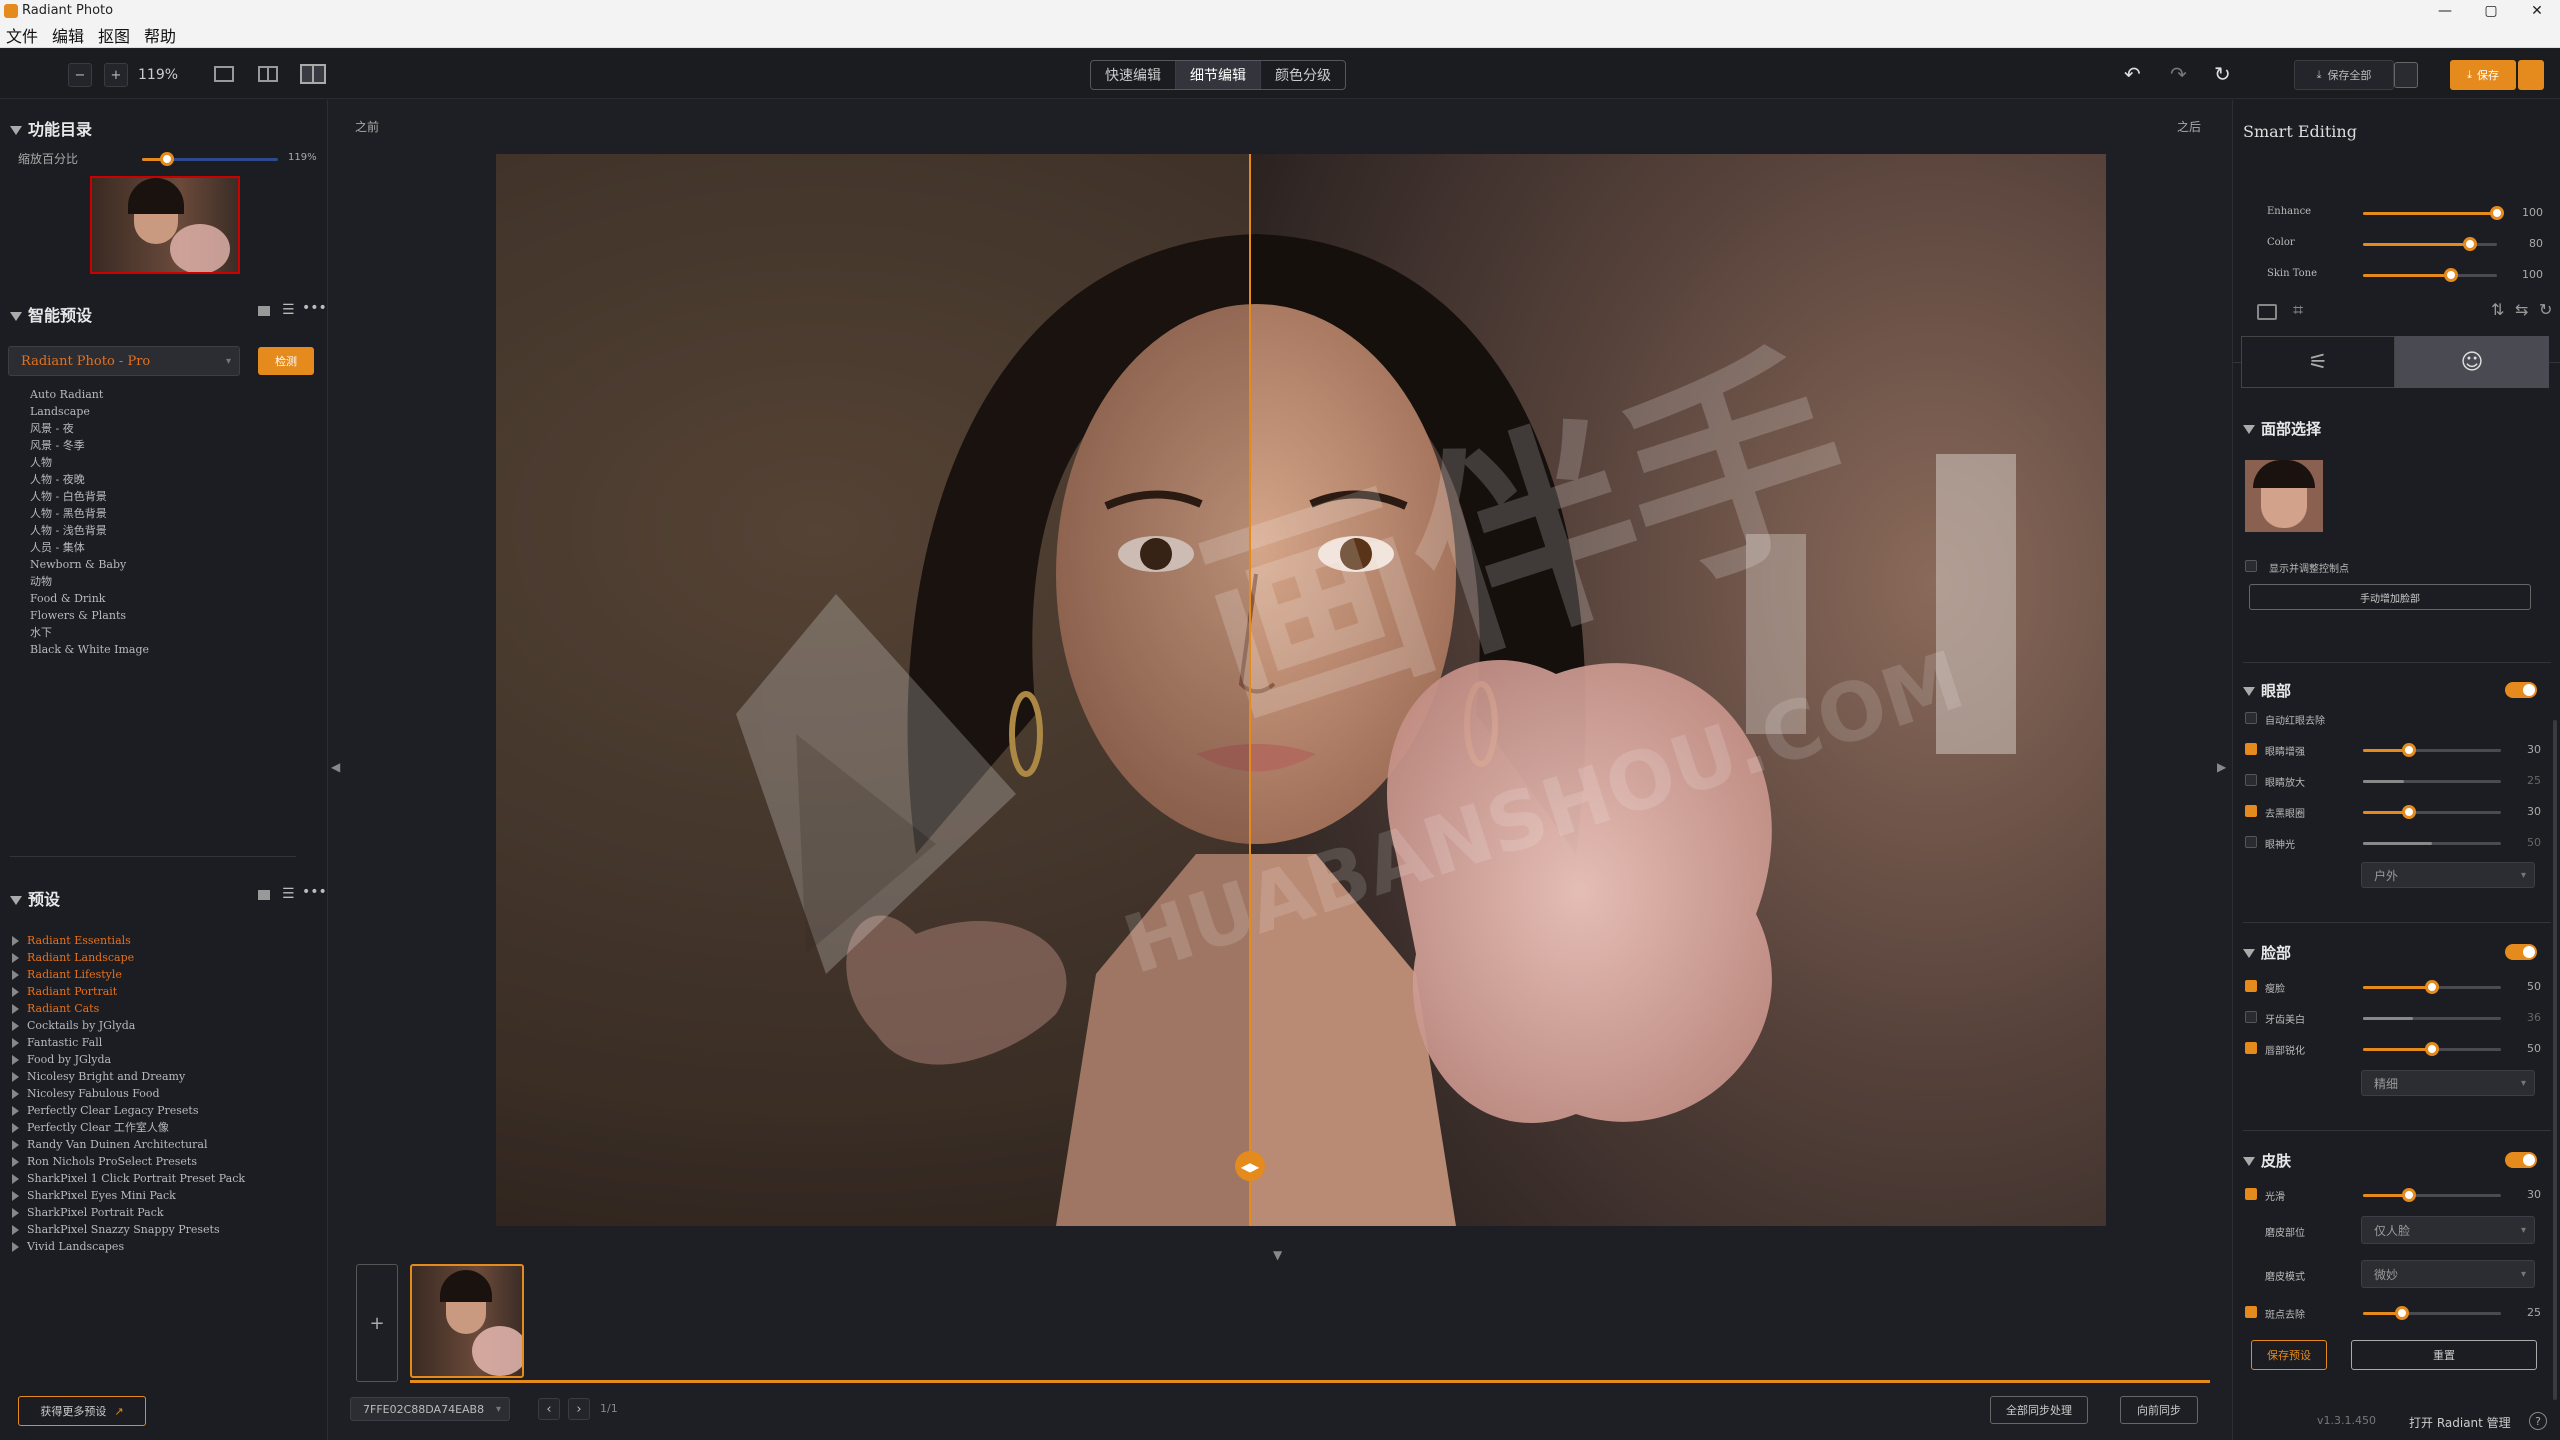 The width and height of the screenshot is (2560, 1440). I want to click on preset-folder: Perfectly Clear 工作室人像, so click(128, 1127).